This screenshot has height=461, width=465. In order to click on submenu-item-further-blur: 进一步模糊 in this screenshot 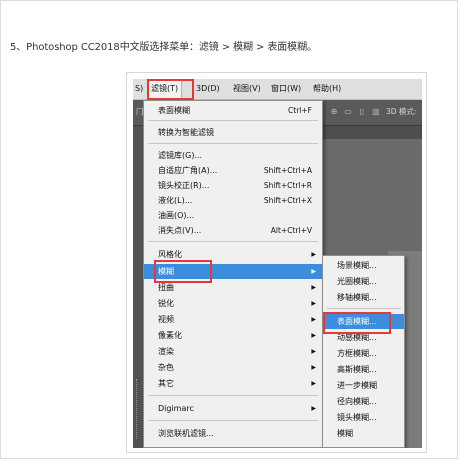, I will do `click(363, 385)`.